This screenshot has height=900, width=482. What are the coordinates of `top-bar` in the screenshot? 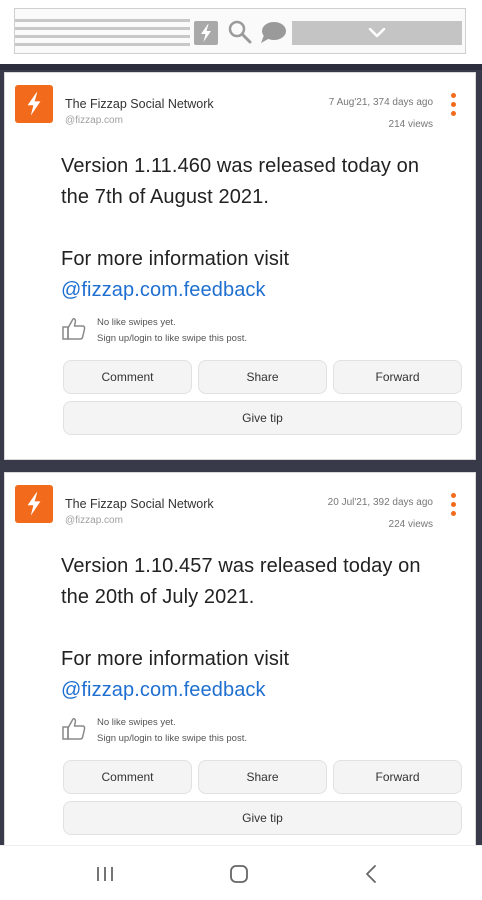 It's located at (241, 35).